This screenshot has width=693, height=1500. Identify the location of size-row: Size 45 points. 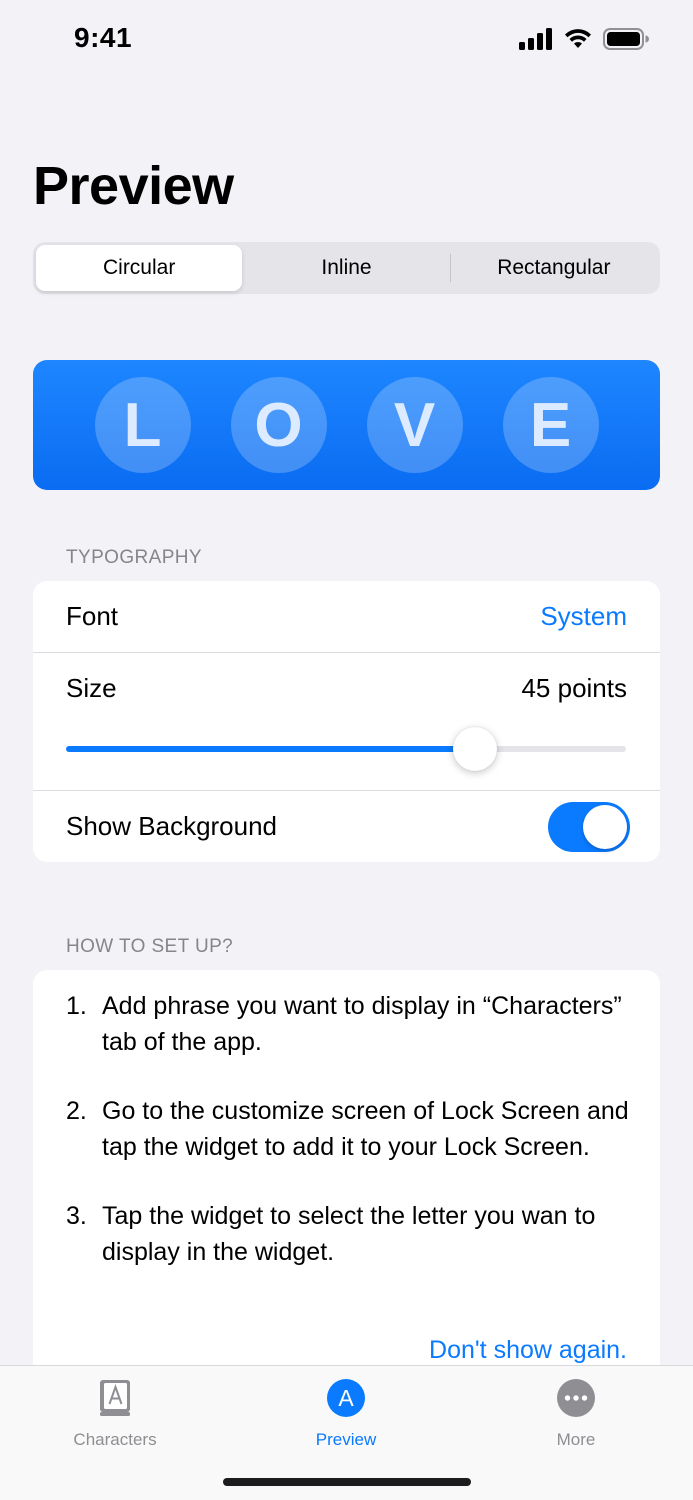
(346, 688).